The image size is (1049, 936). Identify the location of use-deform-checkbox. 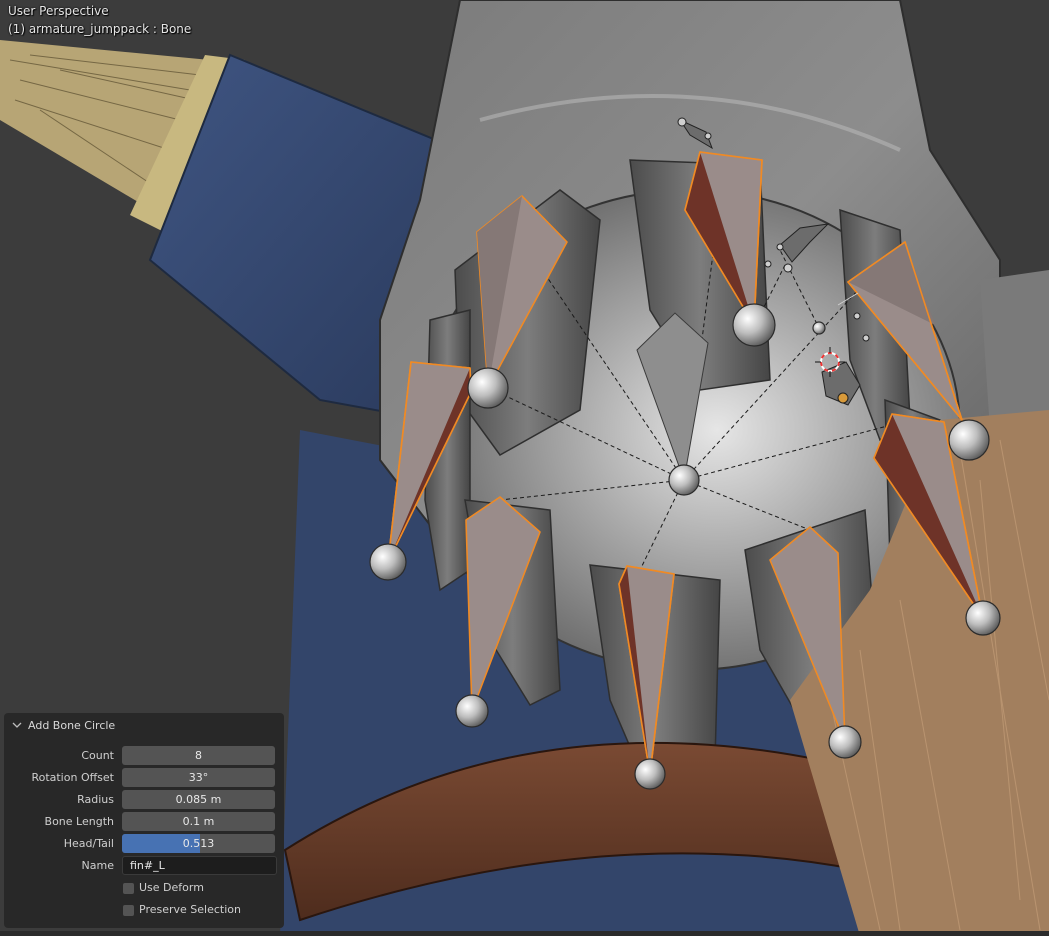
(128, 888).